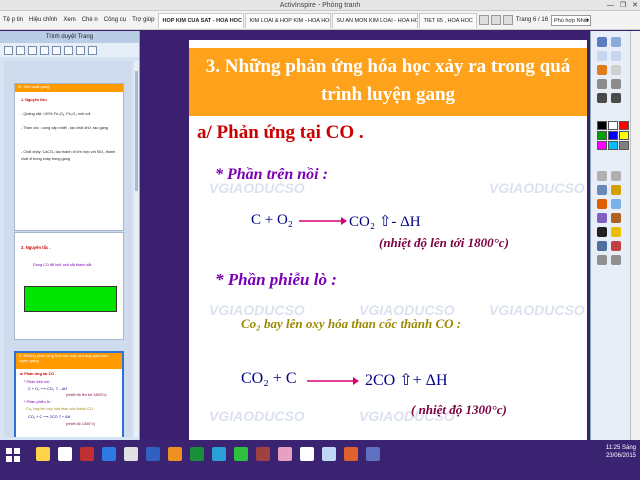 This screenshot has height=480, width=640. What do you see at coordinates (38, 382) in the screenshot?
I see `thumb-line: * Phần trên nồi :` at bounding box center [38, 382].